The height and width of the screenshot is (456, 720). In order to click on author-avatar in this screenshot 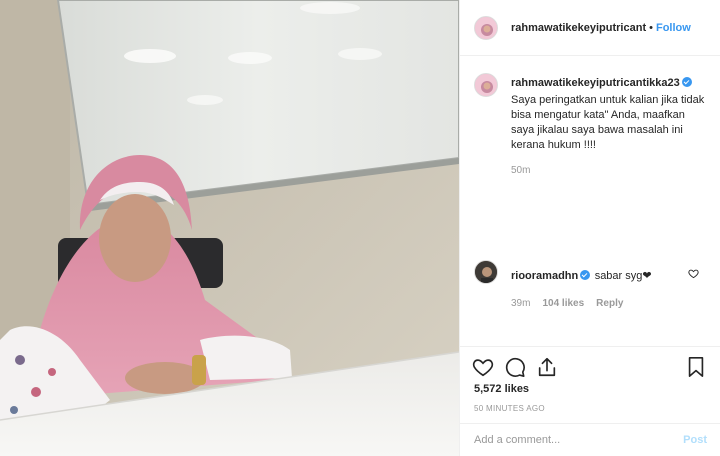, I will do `click(486, 27)`.